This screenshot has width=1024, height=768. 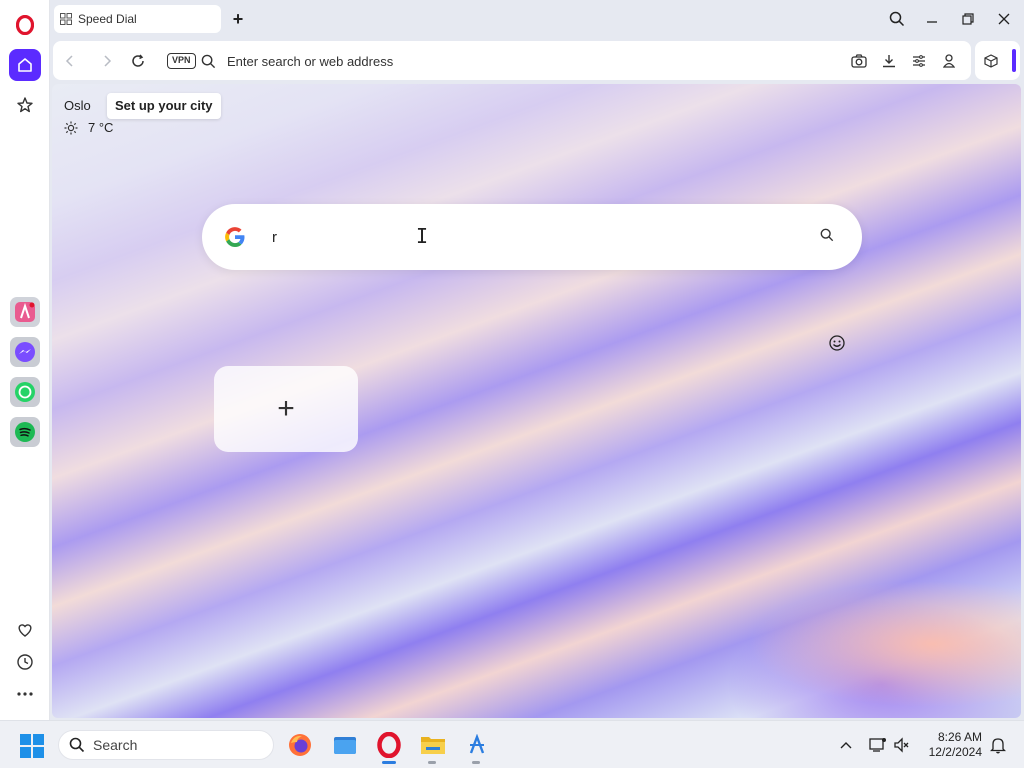 I want to click on sidebar-history-button, so click(x=25, y=662).